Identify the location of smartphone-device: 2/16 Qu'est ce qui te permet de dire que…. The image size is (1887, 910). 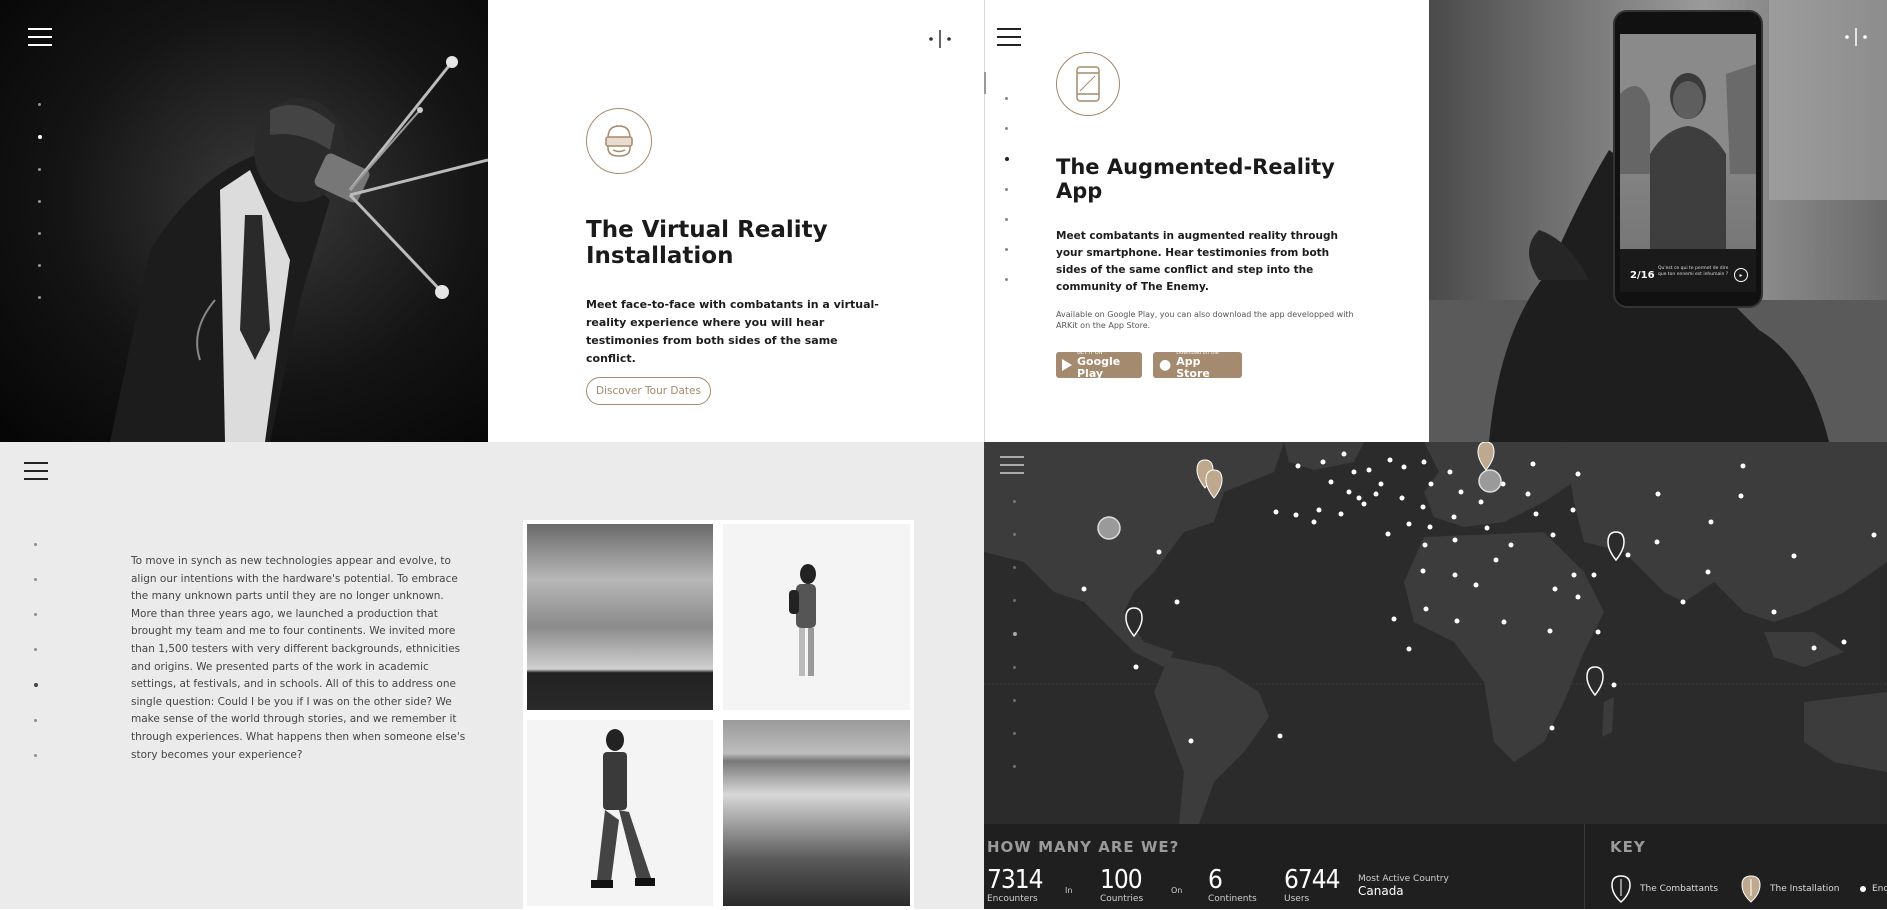
(1688, 159).